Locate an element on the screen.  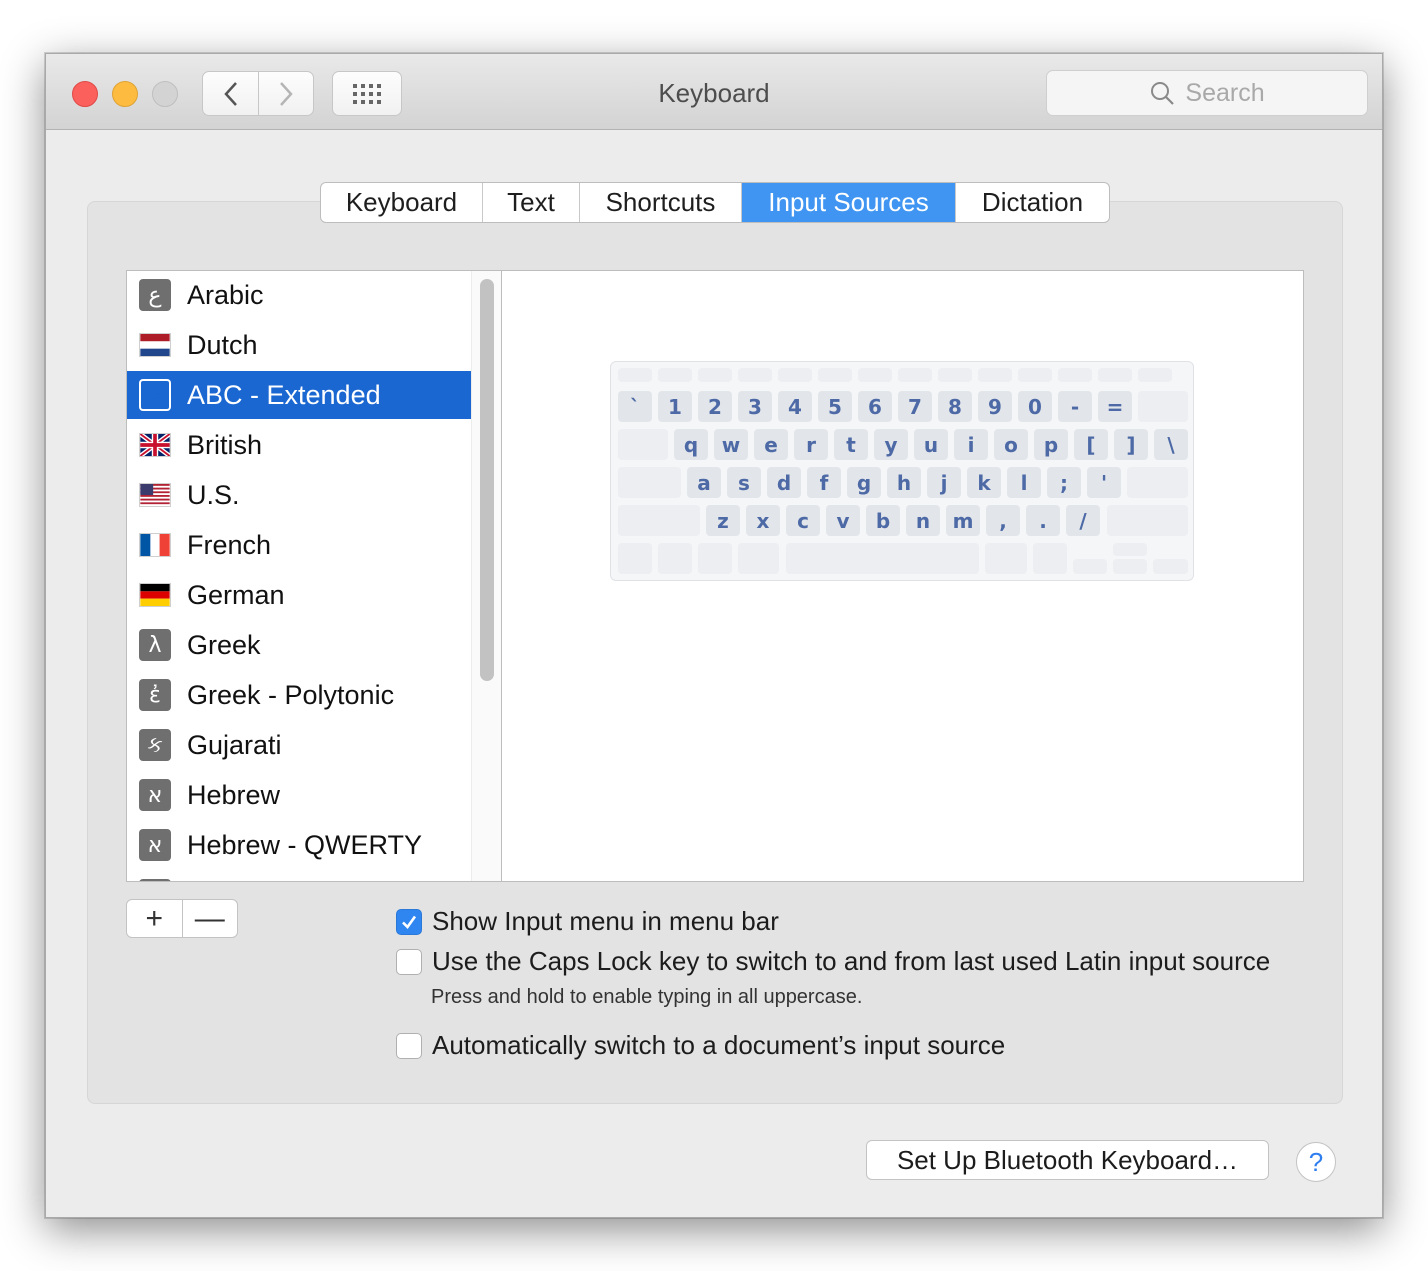
list-item-dutch: Dutch is located at coordinates (299, 345).